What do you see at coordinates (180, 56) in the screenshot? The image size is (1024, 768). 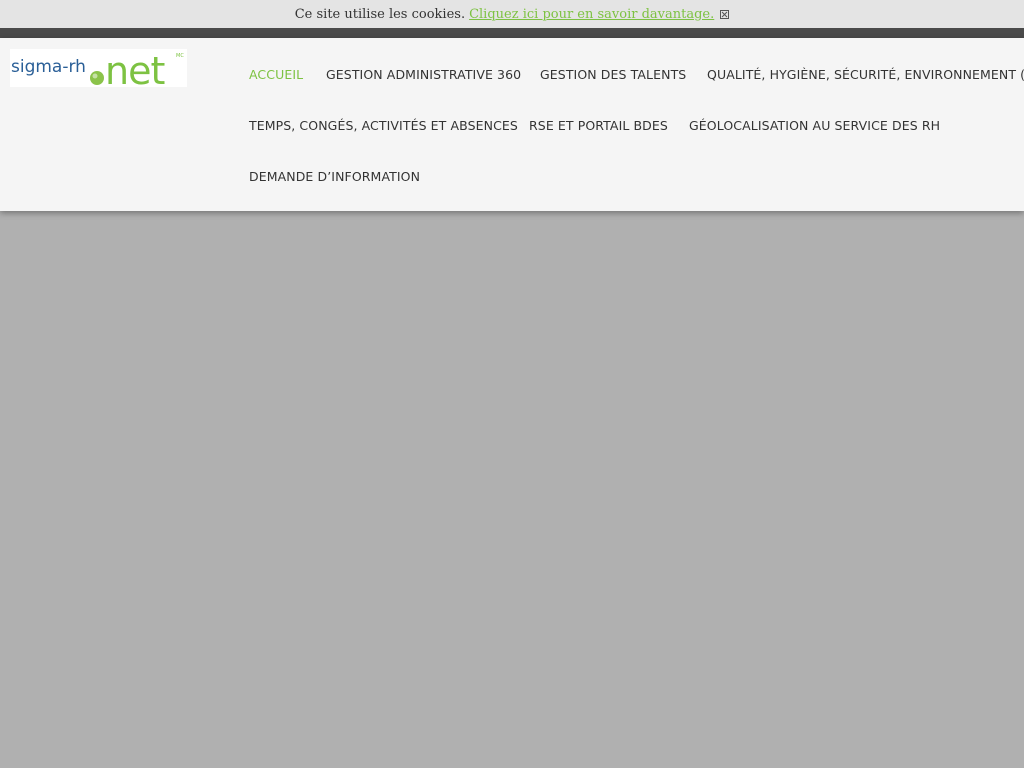 I see `logo-mark-text: MC` at bounding box center [180, 56].